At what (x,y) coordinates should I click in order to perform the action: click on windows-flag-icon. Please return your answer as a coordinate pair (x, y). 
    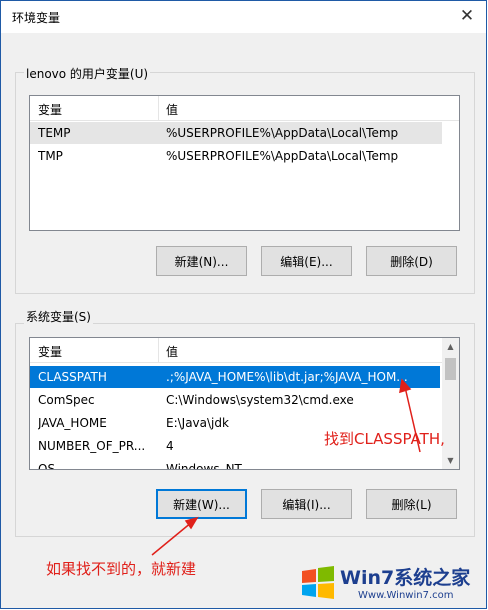
    Looking at the image, I should click on (318, 582).